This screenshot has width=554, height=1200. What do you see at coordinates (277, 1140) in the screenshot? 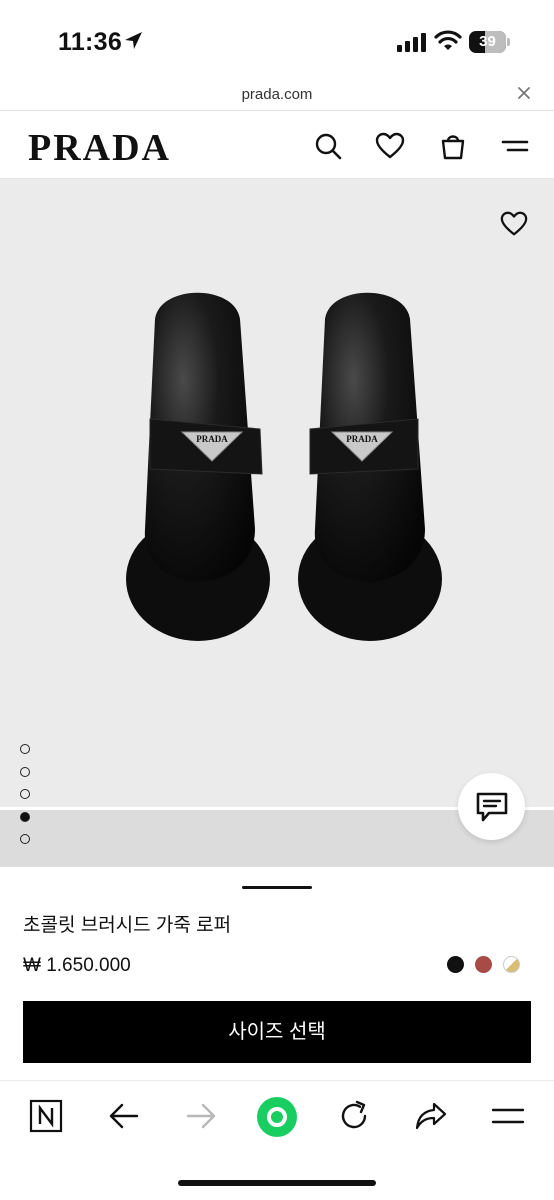
I see `browser-toolbar` at bounding box center [277, 1140].